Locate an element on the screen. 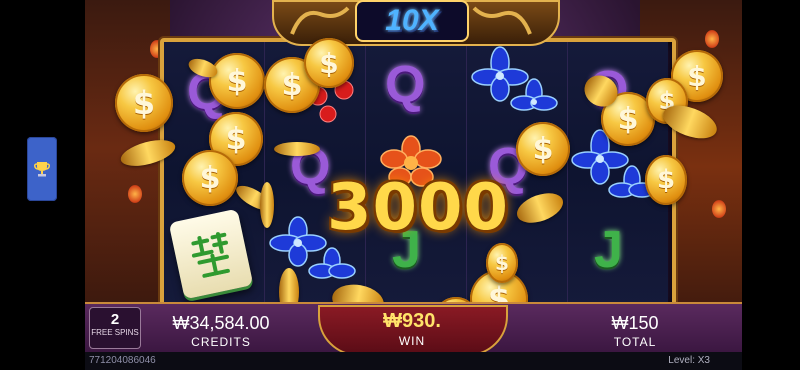 Image resolution: width=800 pixels, height=370 pixels. free-spins-counter: 2 FREE SPINS is located at coordinates (115, 328).